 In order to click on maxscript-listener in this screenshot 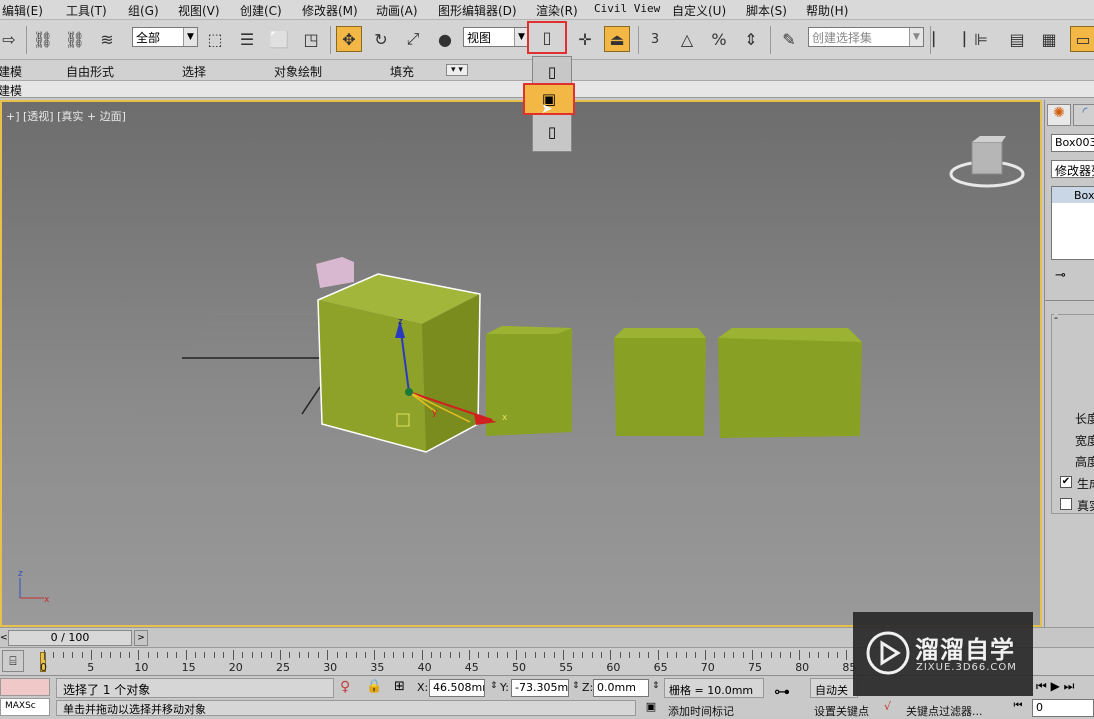, I will do `click(25, 687)`.